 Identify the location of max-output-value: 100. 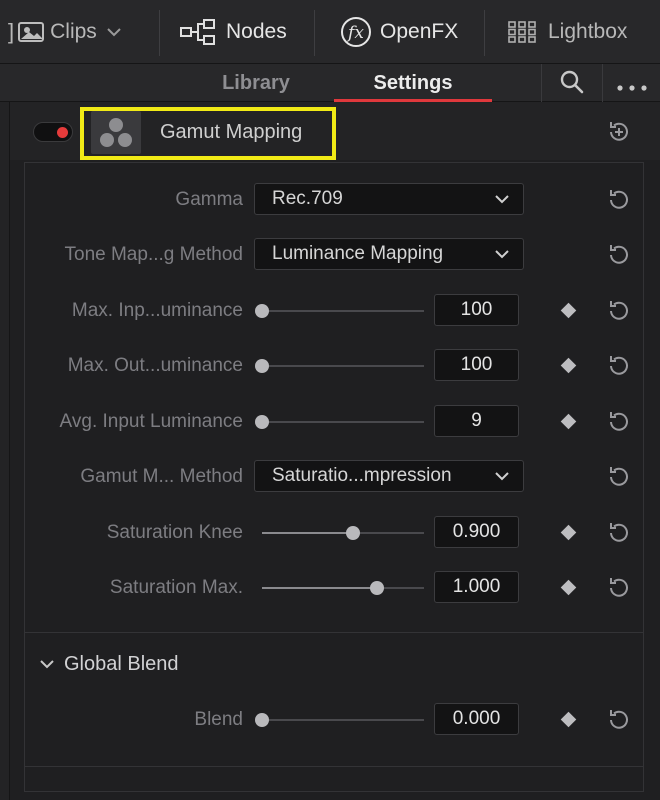
(476, 365).